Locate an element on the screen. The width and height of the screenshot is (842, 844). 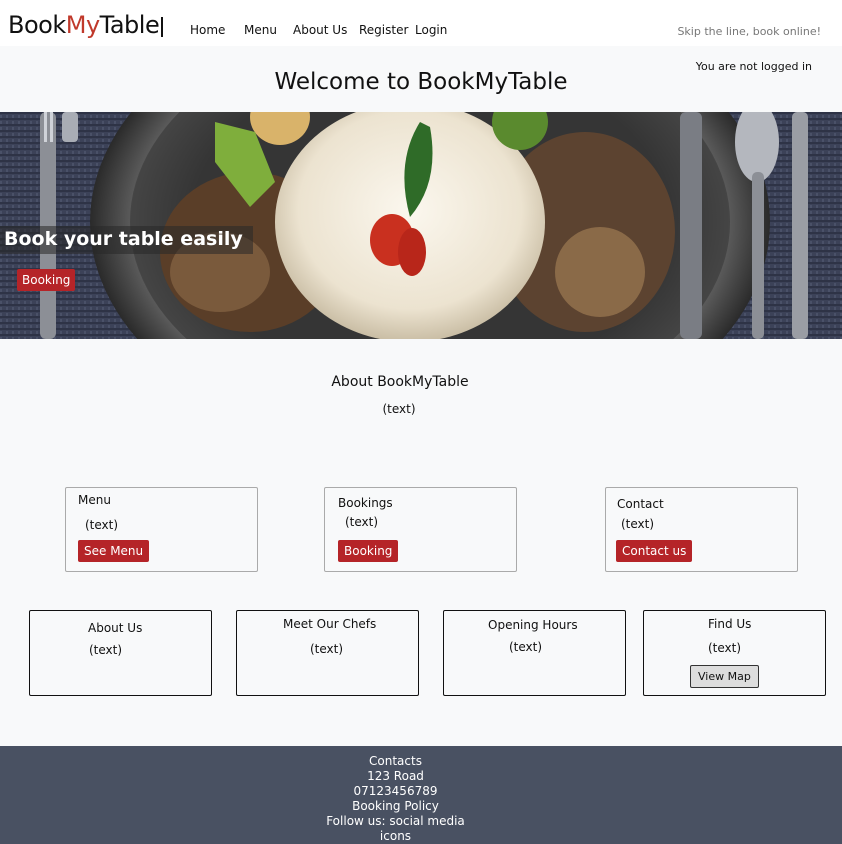
menu-card-title: Menu is located at coordinates (94, 500).